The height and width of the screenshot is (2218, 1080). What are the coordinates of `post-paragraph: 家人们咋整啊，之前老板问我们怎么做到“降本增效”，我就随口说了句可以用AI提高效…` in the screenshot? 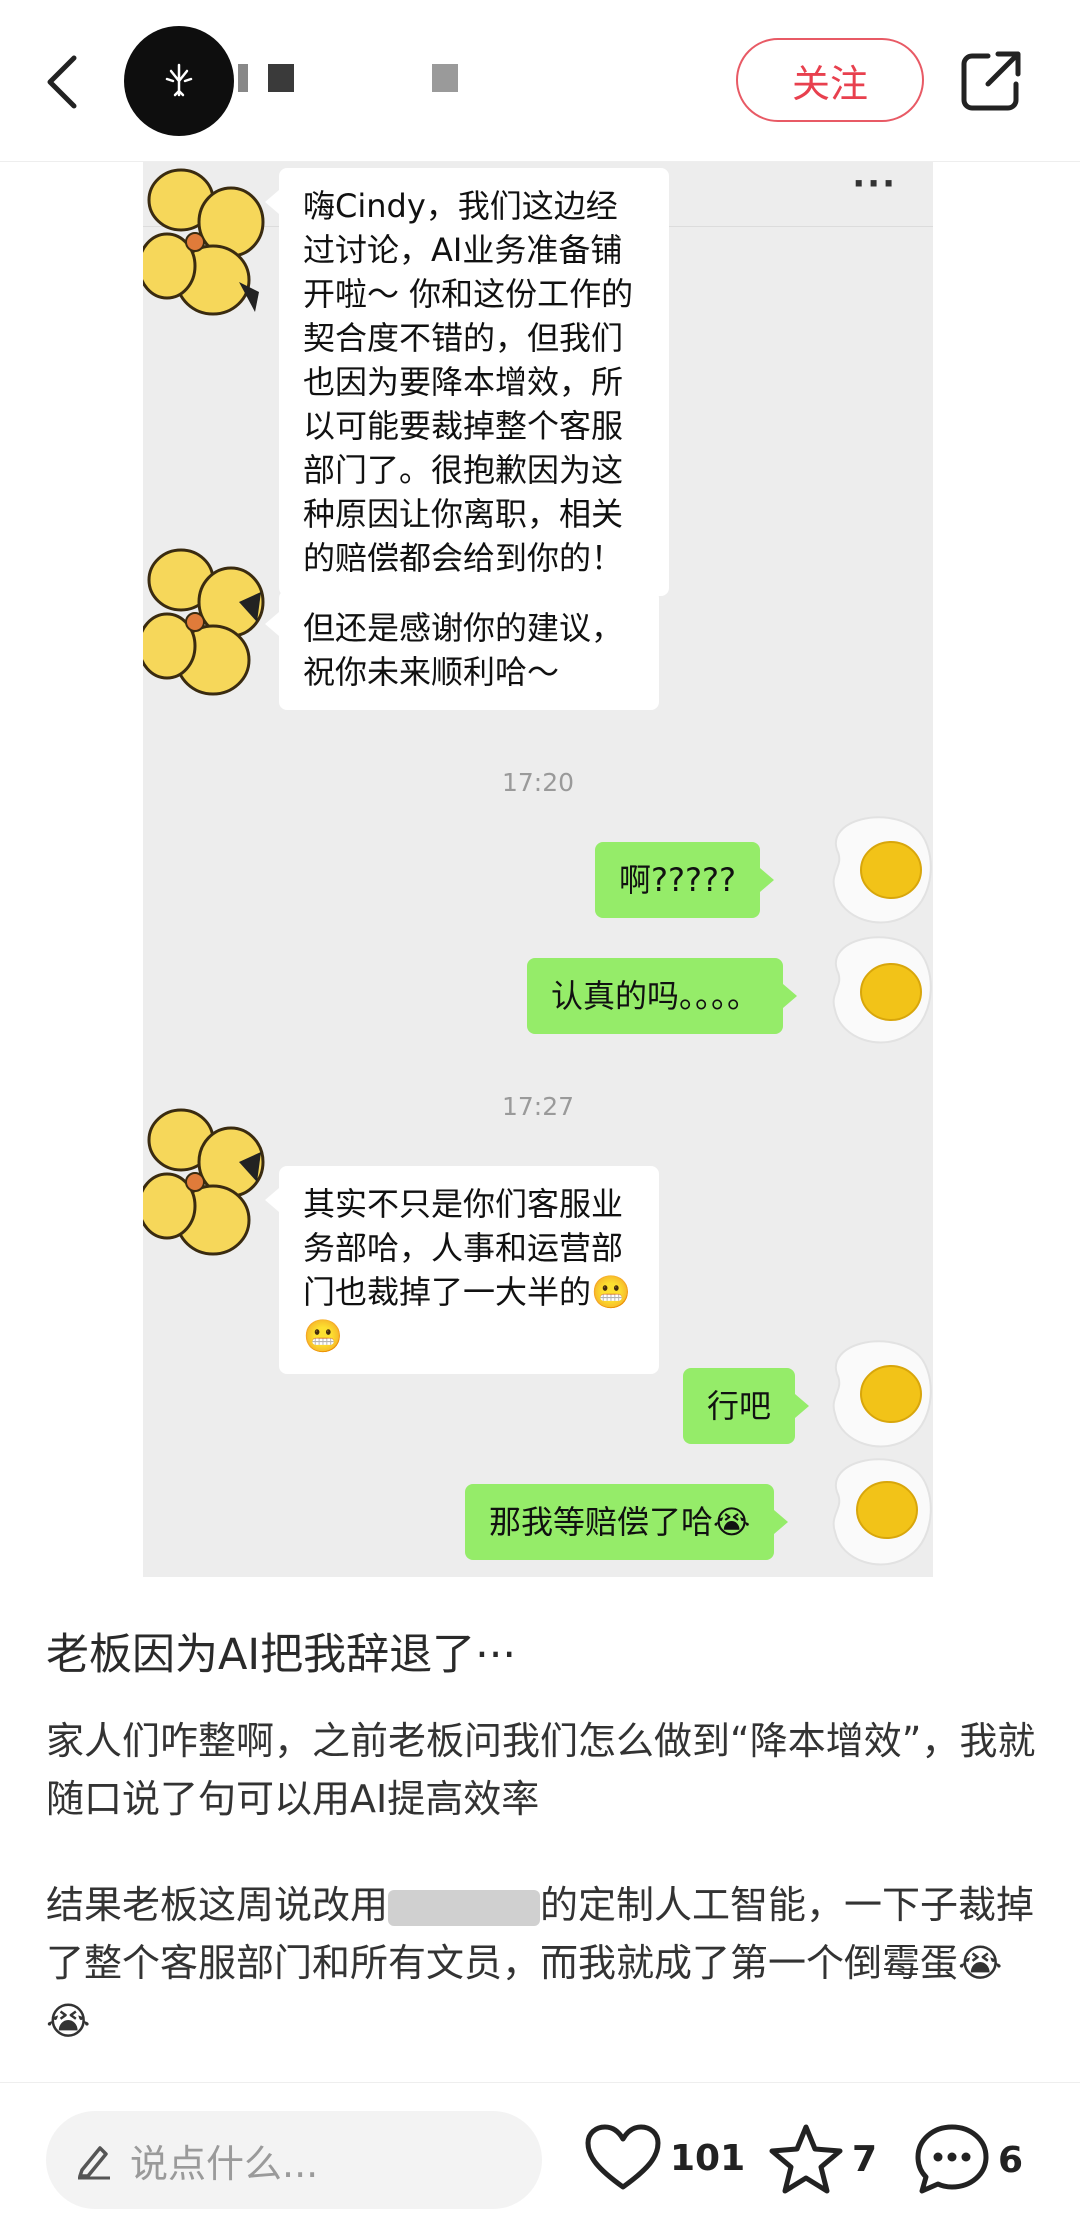 It's located at (541, 1770).